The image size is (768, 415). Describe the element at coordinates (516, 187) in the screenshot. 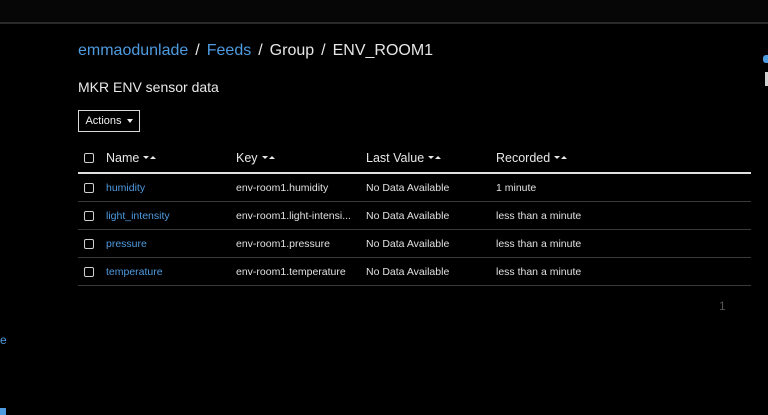

I see `feed-recorded: 1 minute` at that location.